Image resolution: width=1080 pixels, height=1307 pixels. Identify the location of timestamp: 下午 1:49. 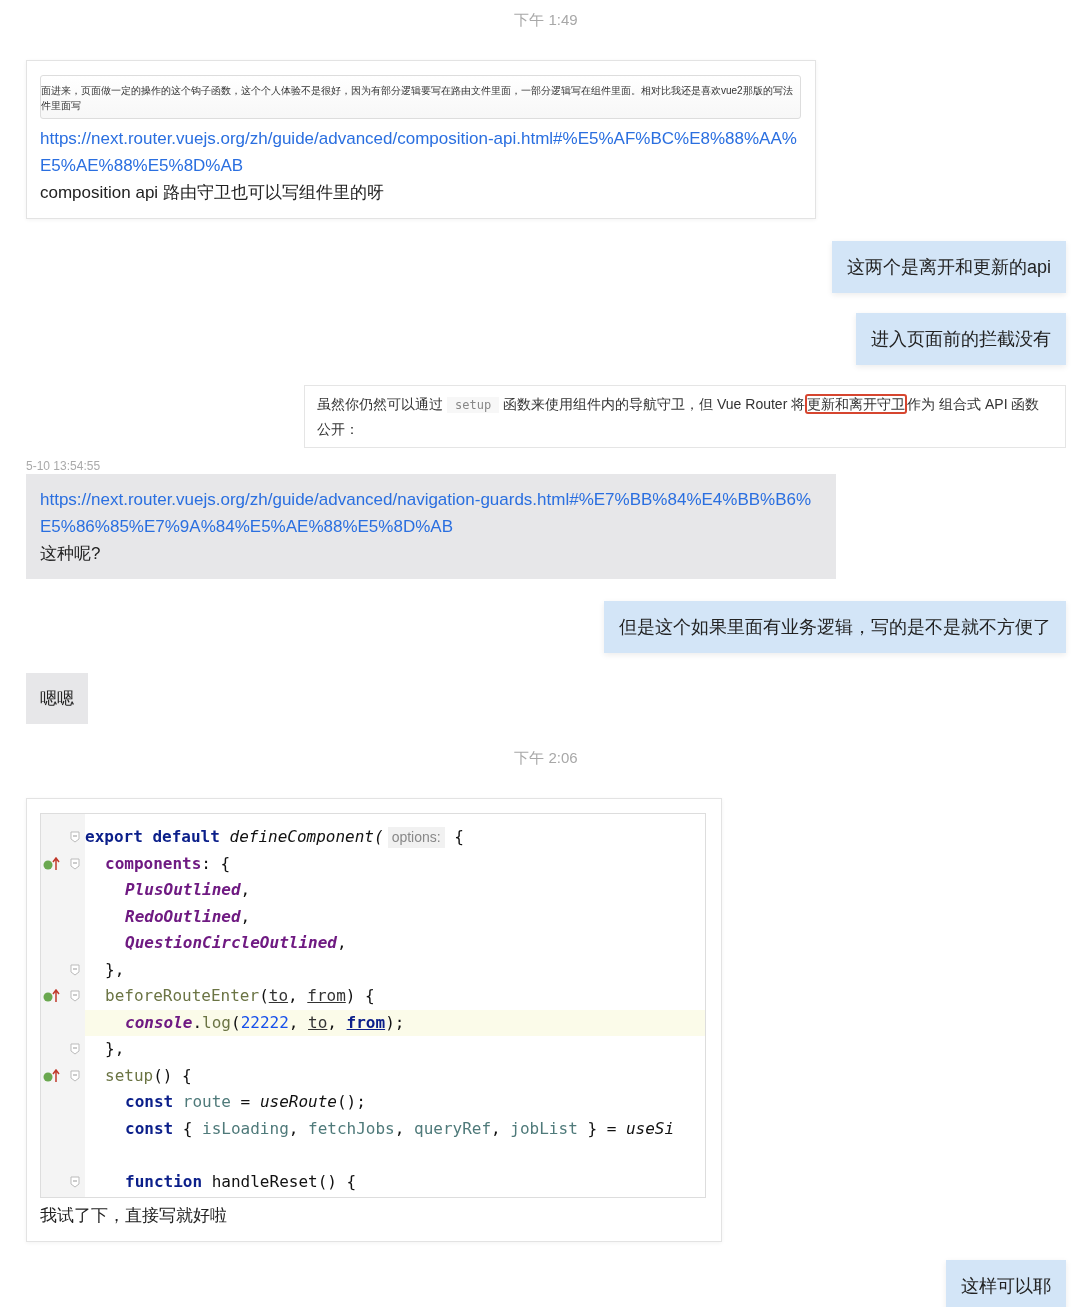
(546, 20).